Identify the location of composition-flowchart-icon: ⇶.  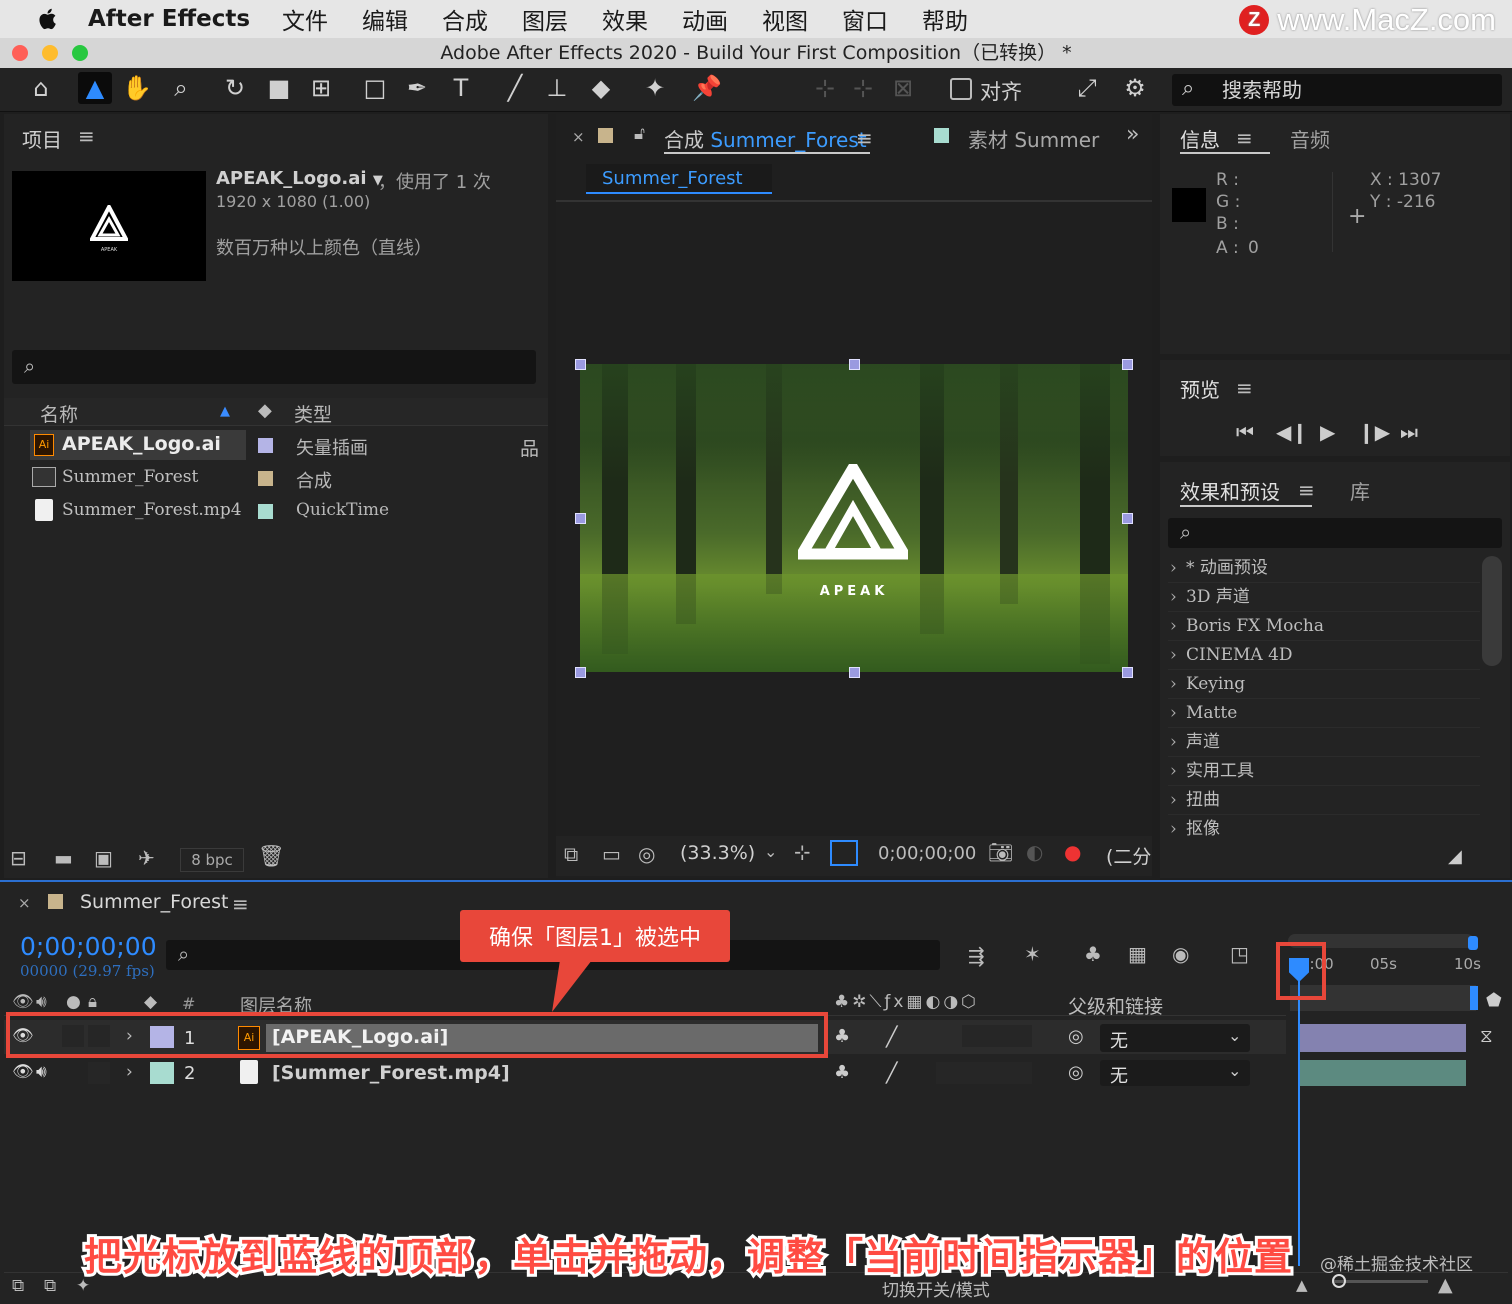
(976, 956).